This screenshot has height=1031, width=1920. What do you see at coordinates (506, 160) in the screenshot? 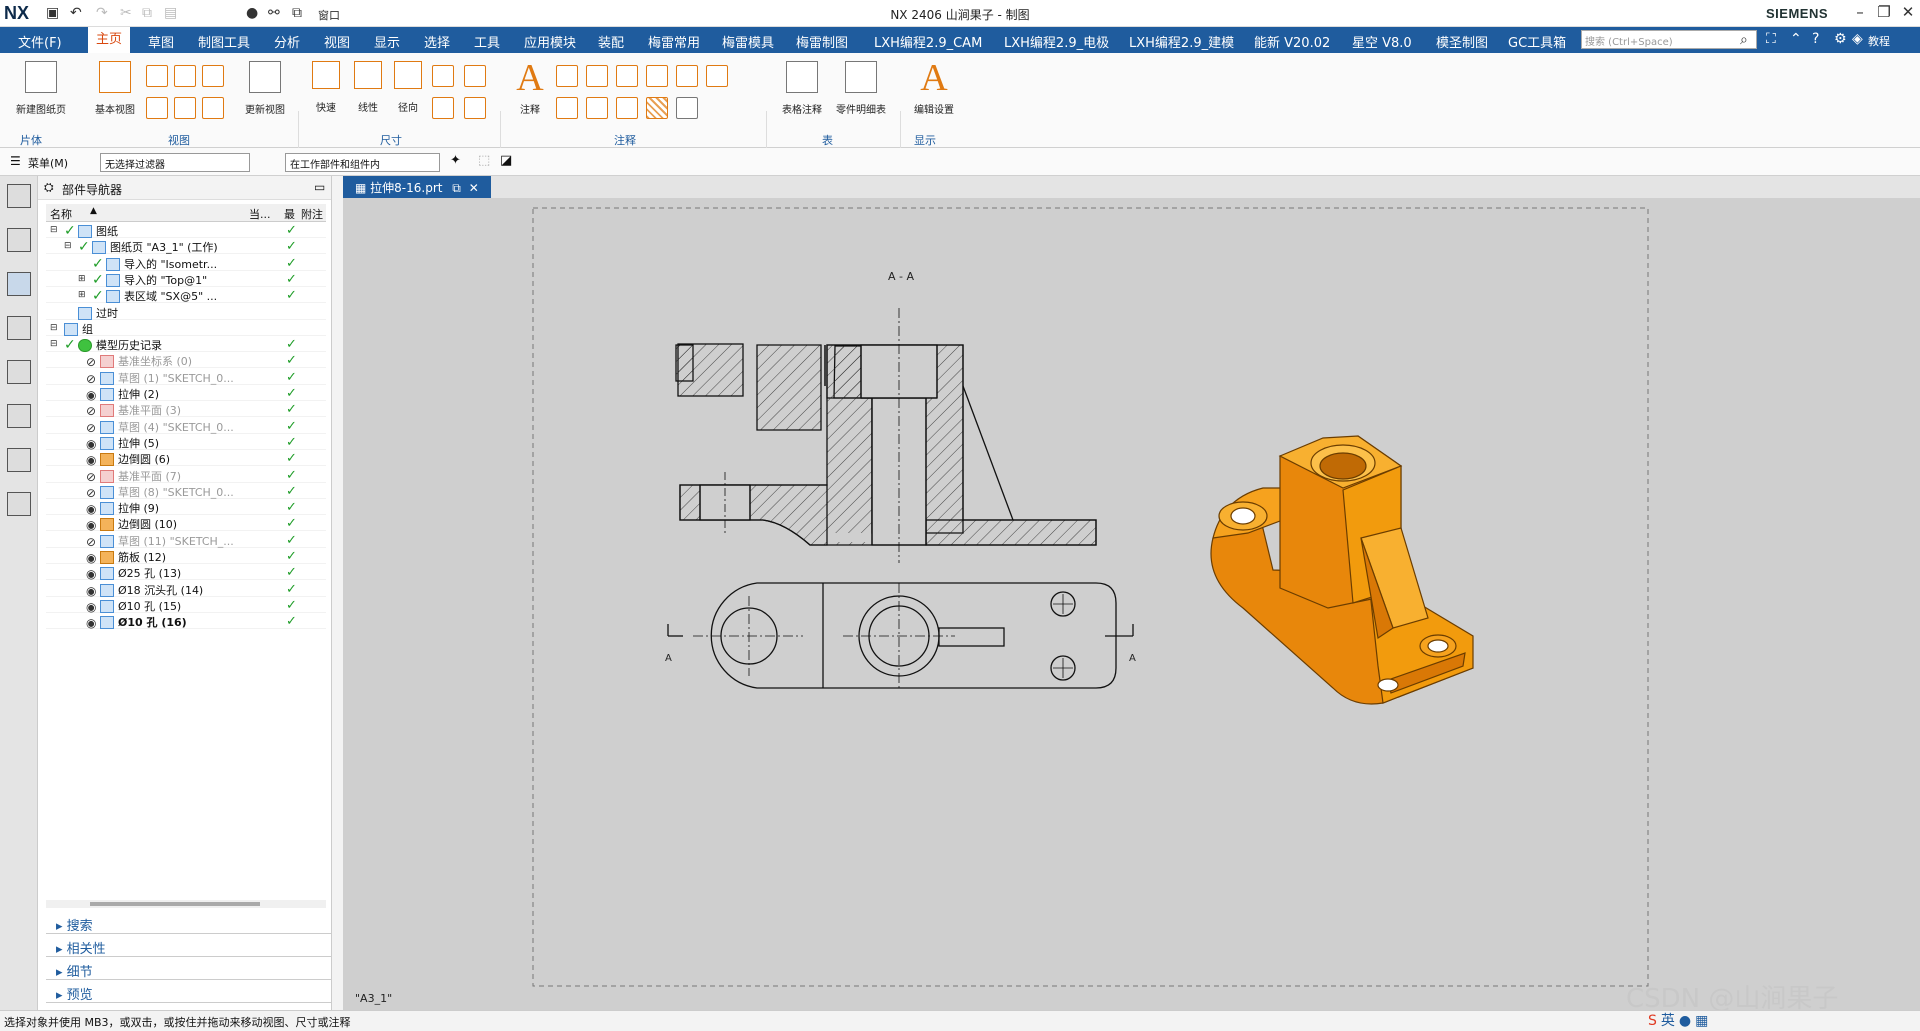
I see `select-mode-icon: ◪` at bounding box center [506, 160].